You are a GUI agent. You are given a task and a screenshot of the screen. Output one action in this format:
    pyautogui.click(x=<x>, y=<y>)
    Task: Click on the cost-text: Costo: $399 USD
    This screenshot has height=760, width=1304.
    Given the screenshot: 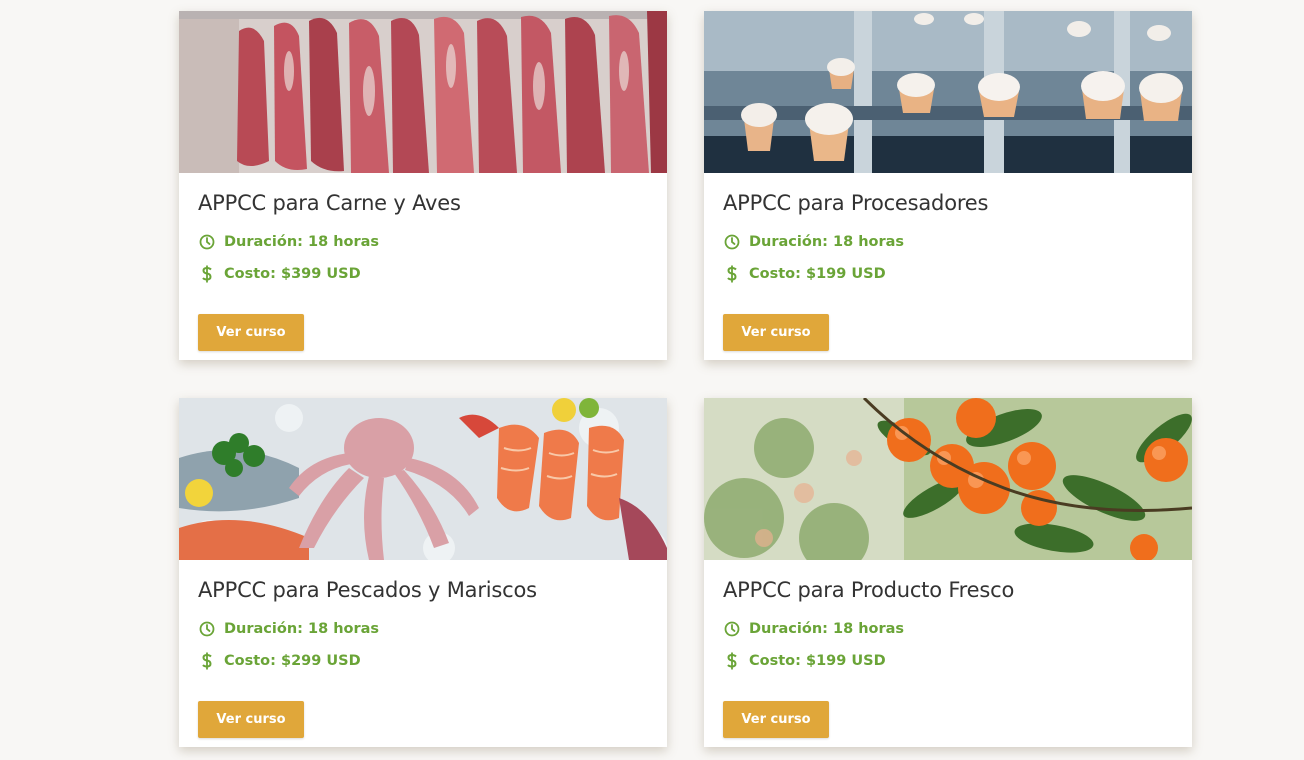 What is the action you would take?
    pyautogui.click(x=292, y=274)
    